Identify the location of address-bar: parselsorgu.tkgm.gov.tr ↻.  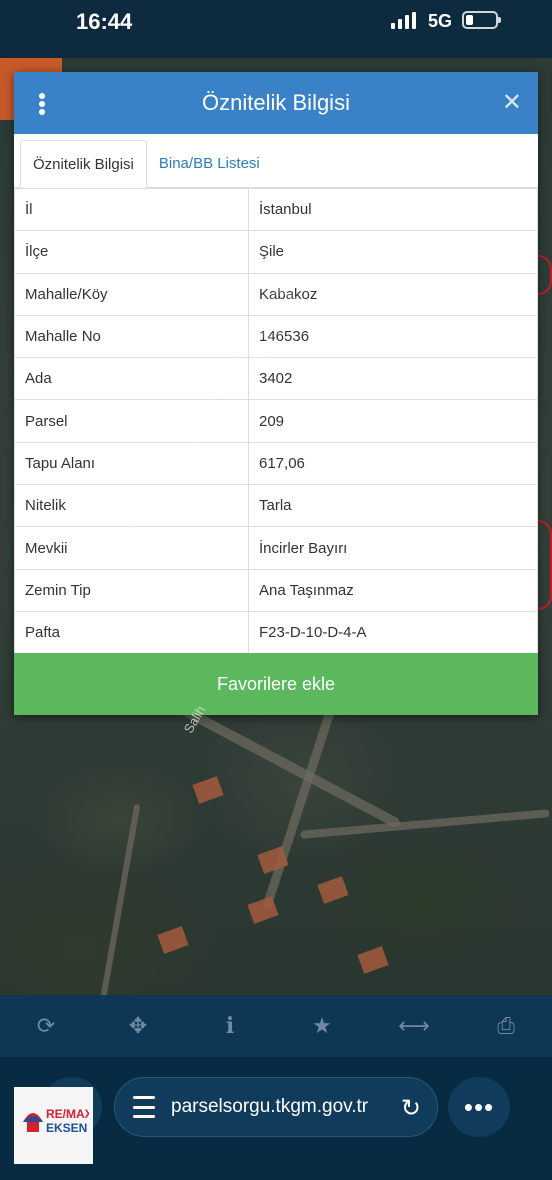
(276, 1107).